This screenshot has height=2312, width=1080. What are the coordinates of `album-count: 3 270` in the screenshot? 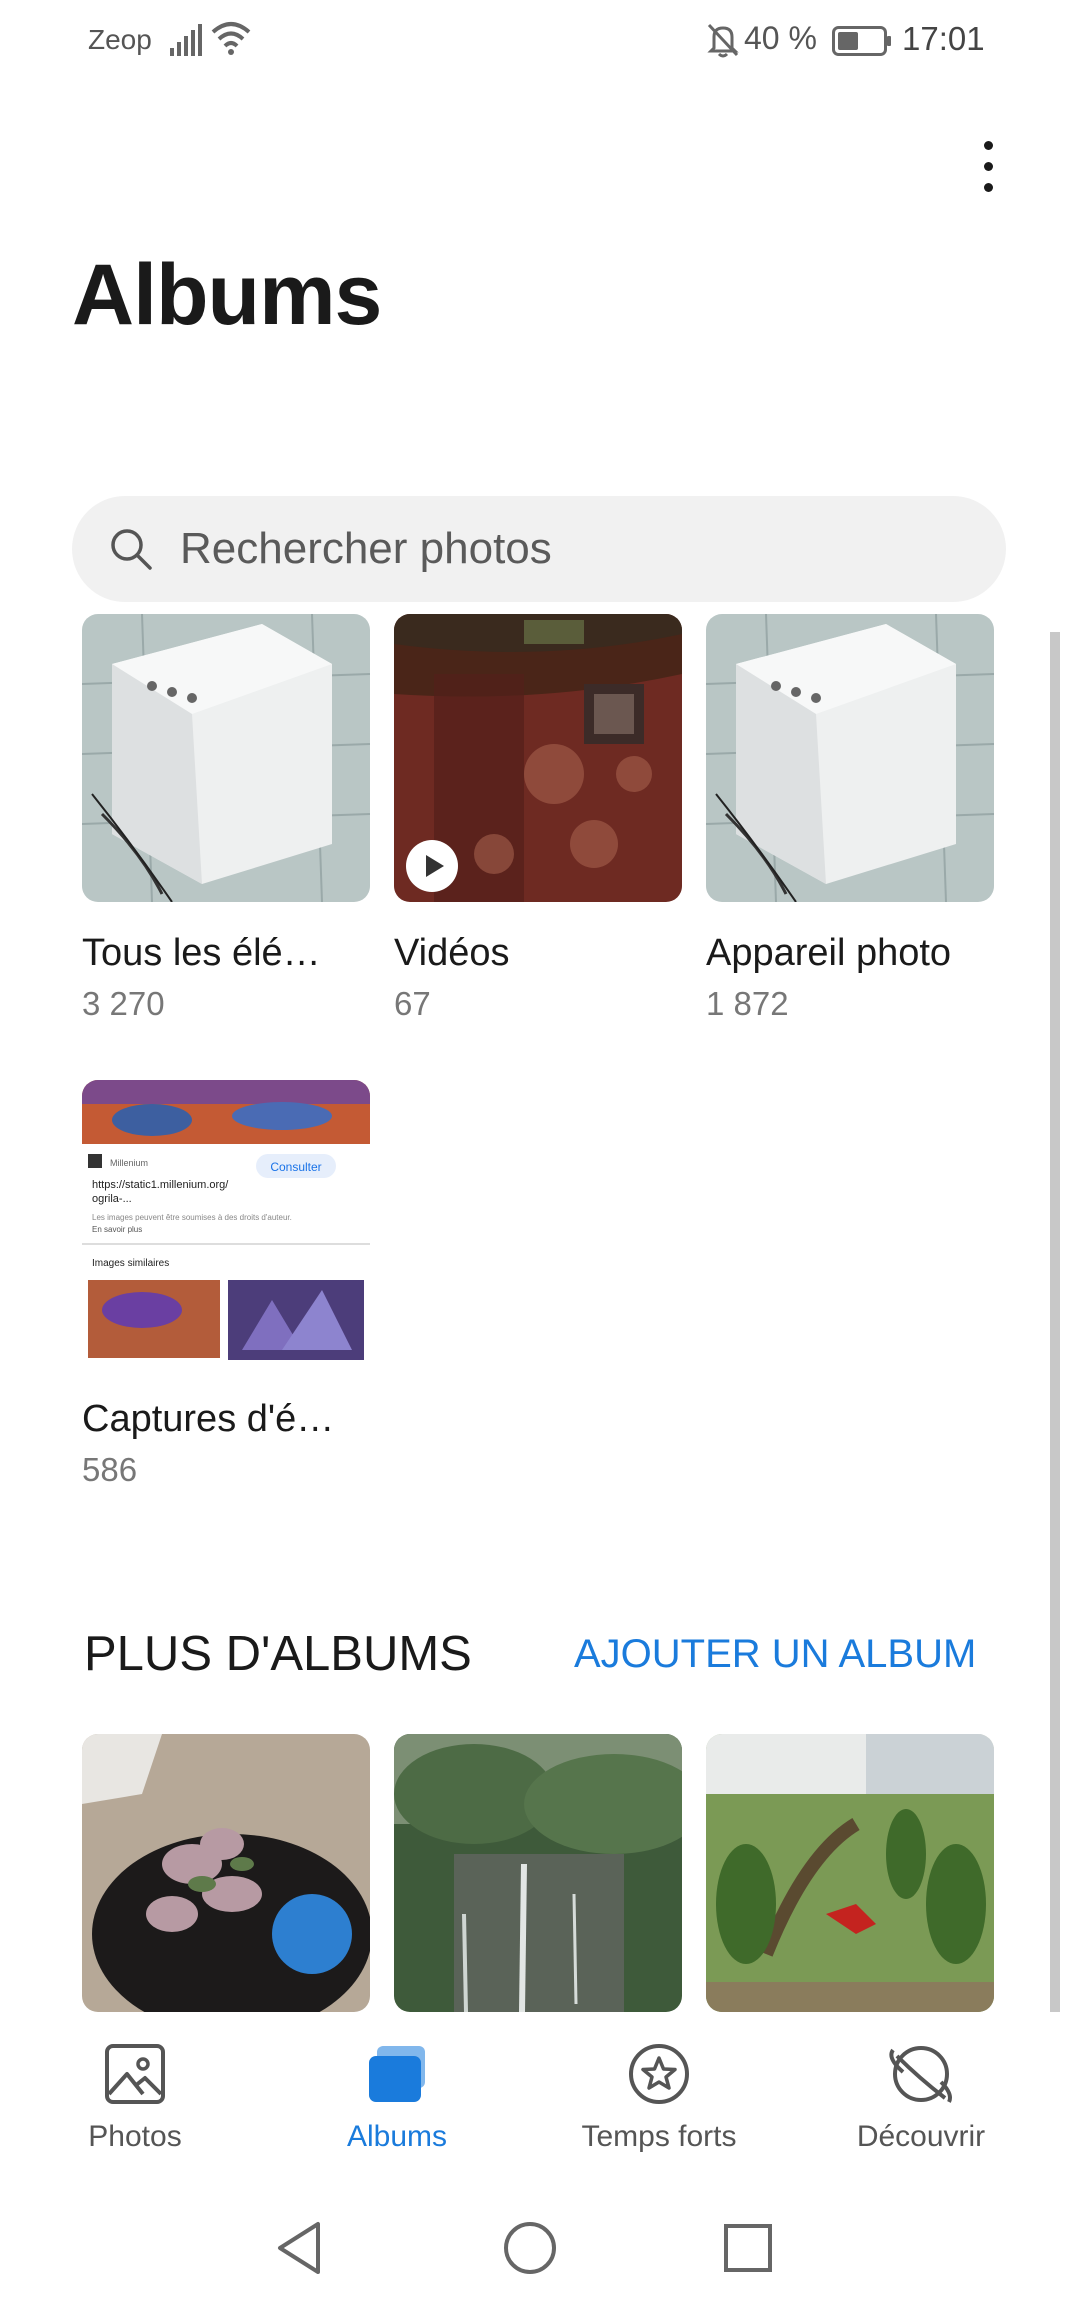 It's located at (123, 1003).